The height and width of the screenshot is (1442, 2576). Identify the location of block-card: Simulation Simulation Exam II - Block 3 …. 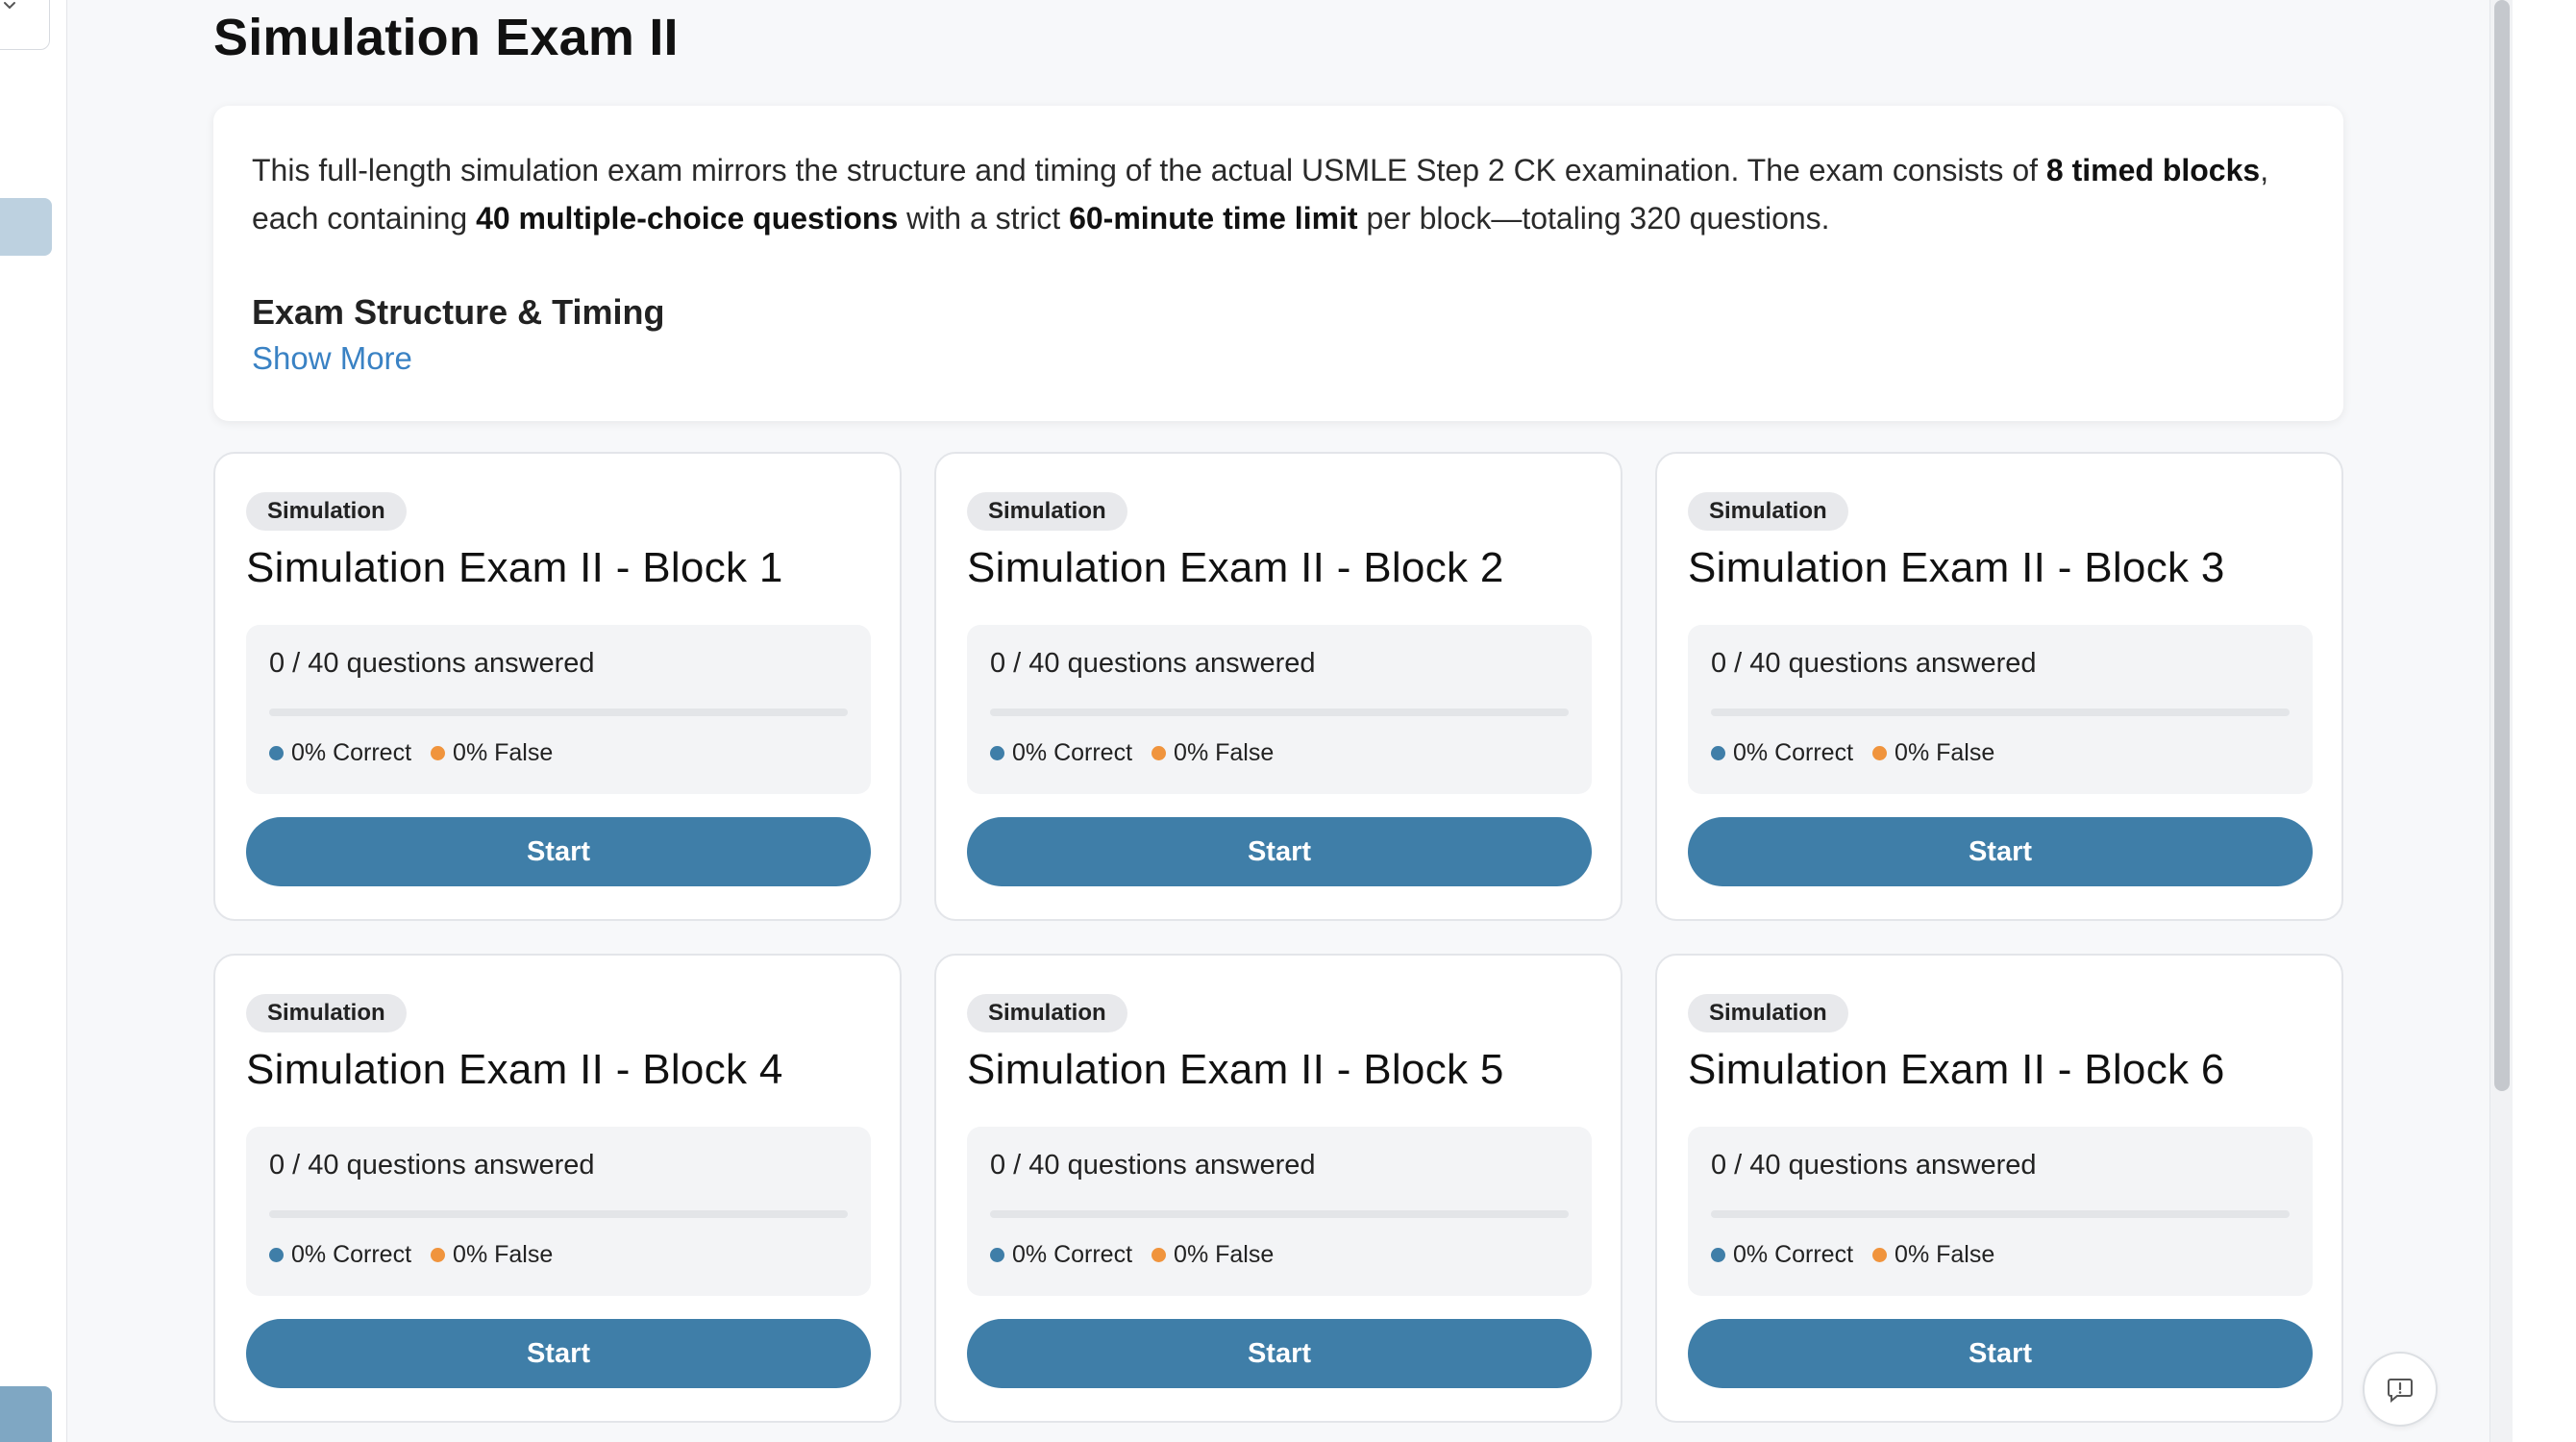
(1999, 686).